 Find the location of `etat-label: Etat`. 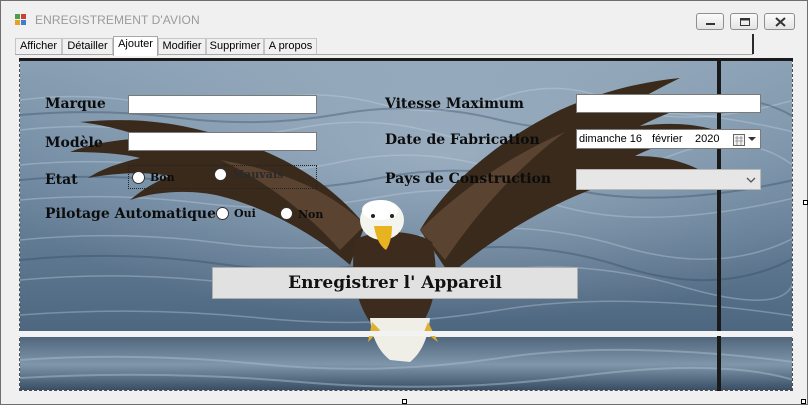

etat-label: Etat is located at coordinates (61, 180).